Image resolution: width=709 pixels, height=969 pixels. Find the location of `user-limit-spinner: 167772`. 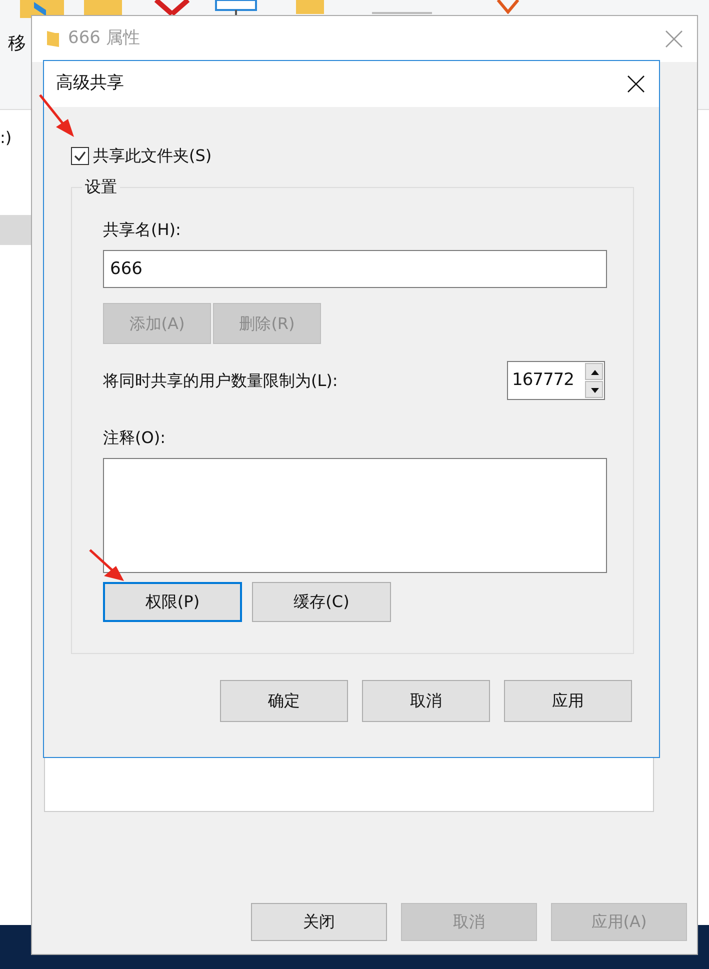

user-limit-spinner: 167772 is located at coordinates (556, 380).